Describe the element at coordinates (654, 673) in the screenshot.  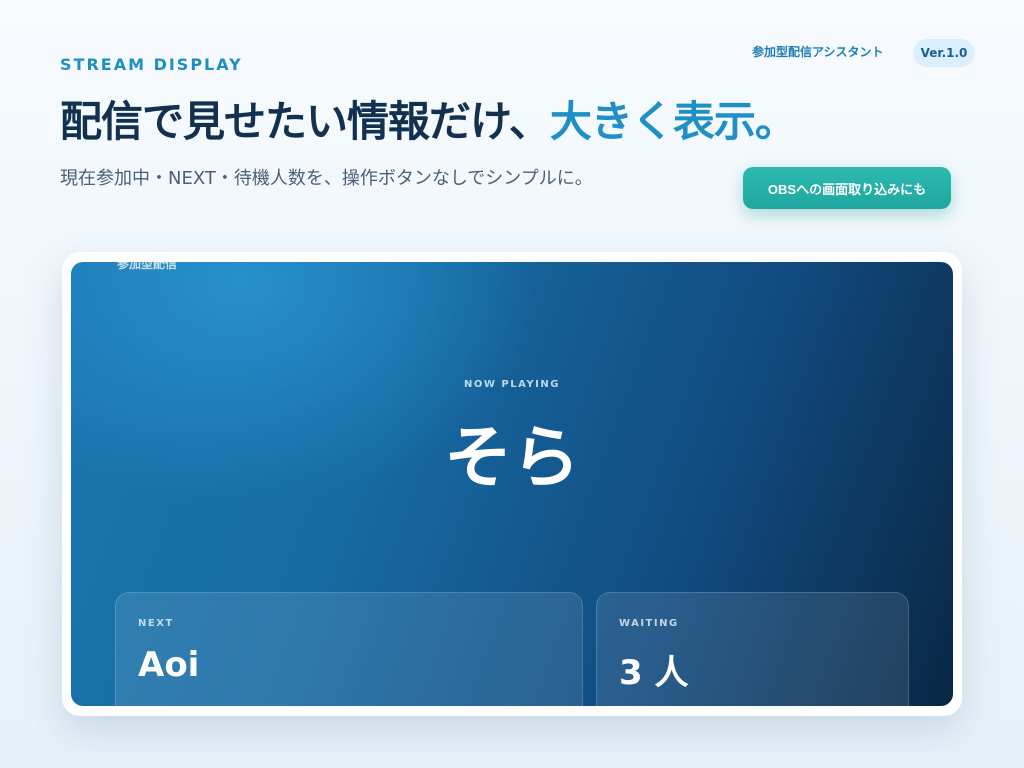
I see `waiting-count: 3 人` at that location.